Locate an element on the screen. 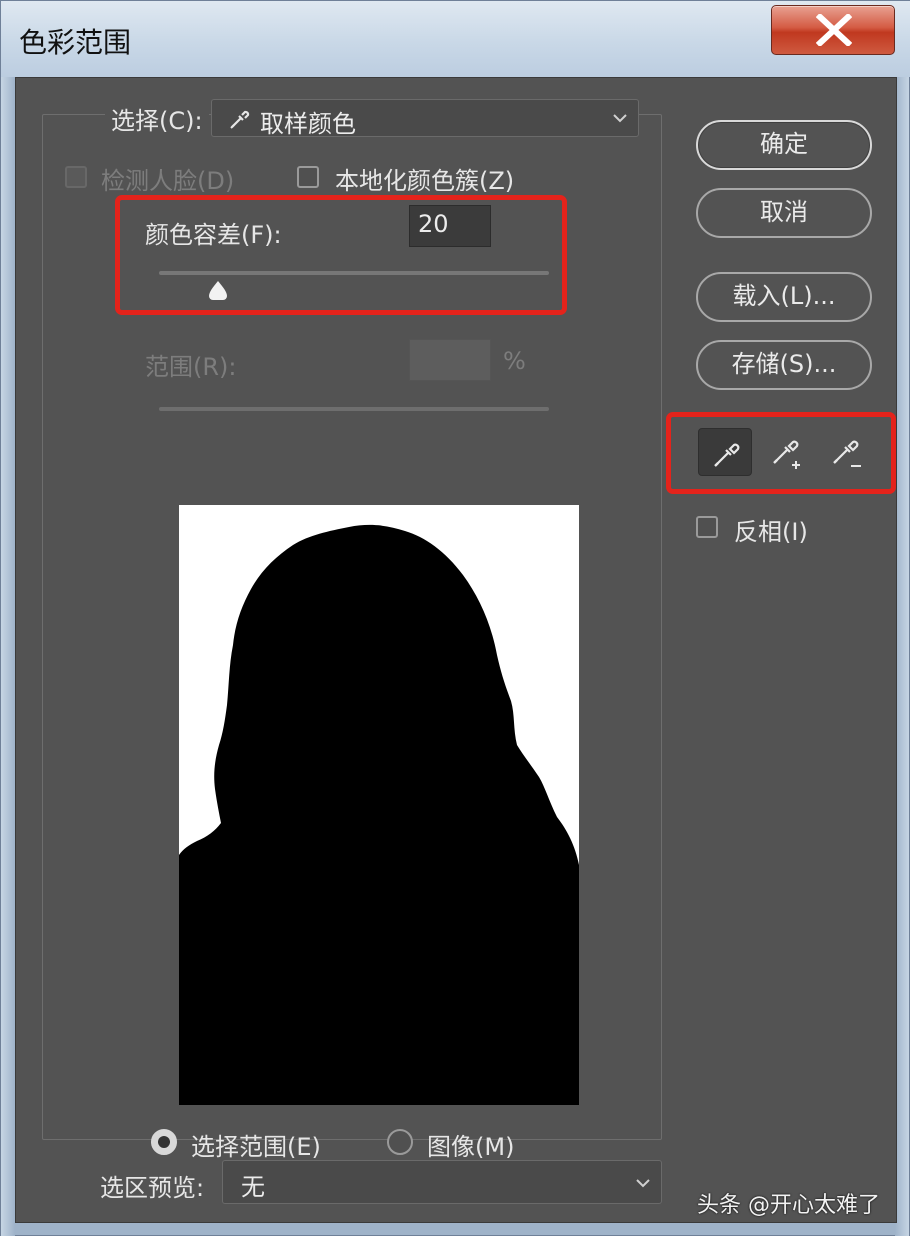 The image size is (910, 1236). ok-button: 确定 is located at coordinates (784, 145).